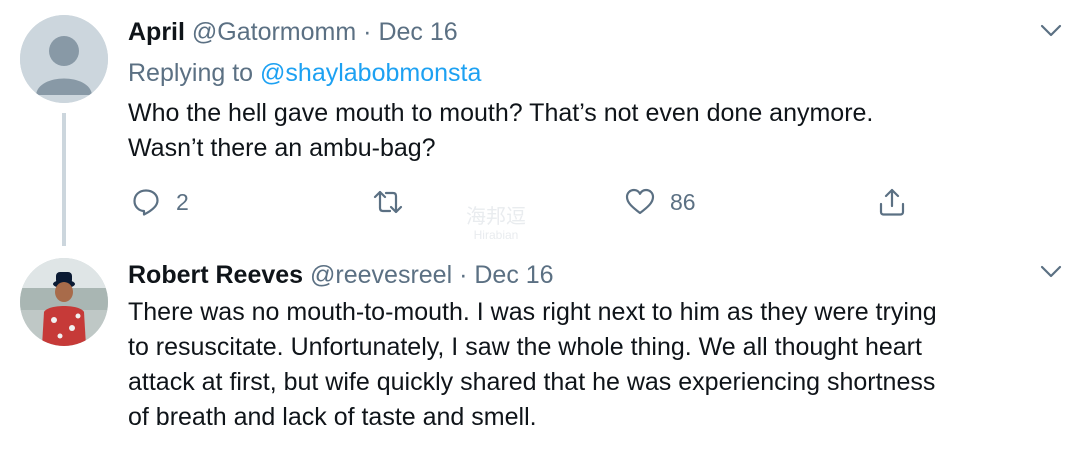 This screenshot has width=1080, height=449. I want to click on avatar-default, so click(64, 59).